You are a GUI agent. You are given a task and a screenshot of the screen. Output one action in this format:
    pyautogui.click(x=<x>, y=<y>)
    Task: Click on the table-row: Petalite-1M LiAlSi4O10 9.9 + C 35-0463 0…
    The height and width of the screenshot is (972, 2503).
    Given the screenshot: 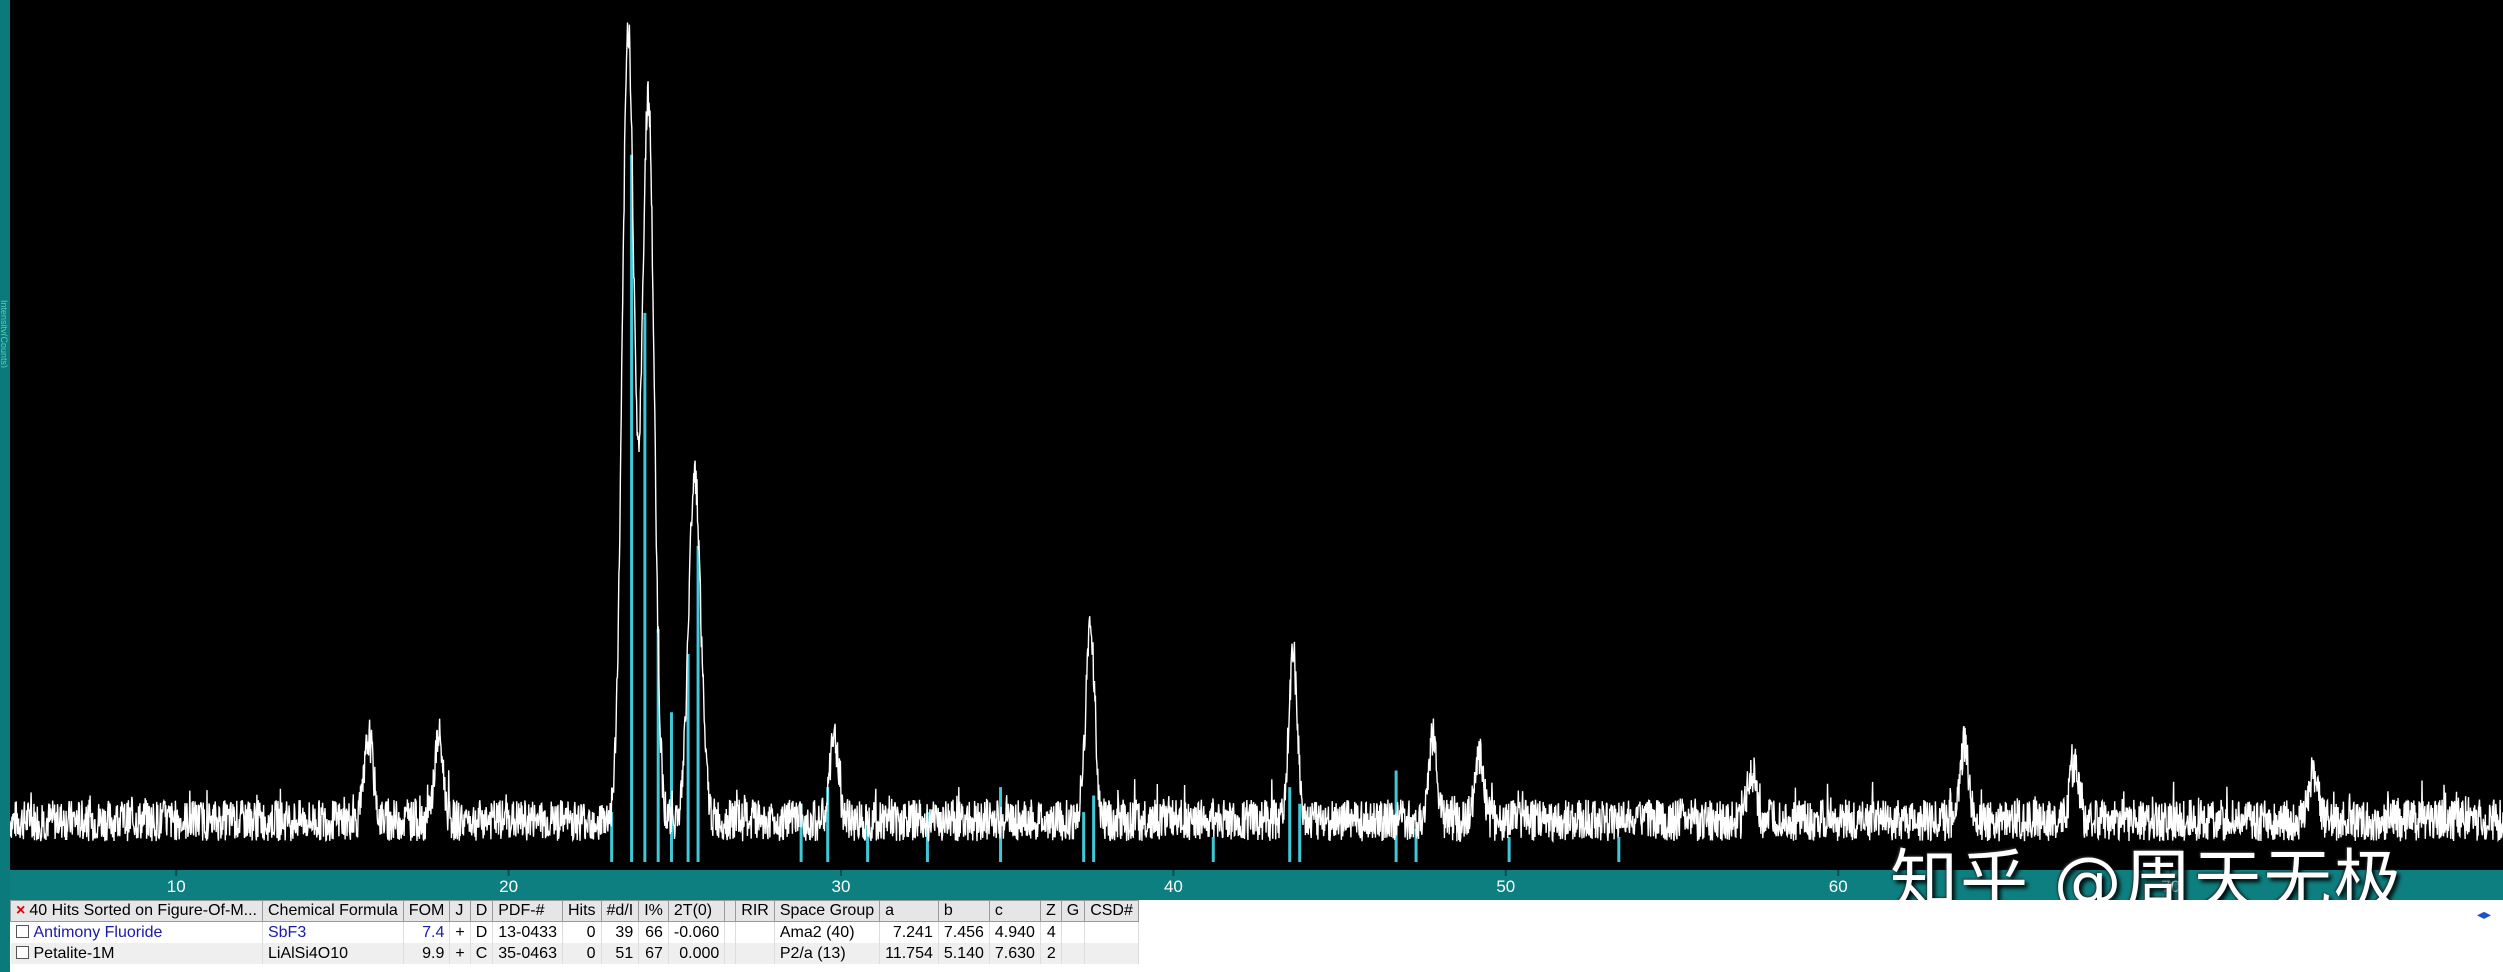 What is the action you would take?
    pyautogui.click(x=574, y=953)
    